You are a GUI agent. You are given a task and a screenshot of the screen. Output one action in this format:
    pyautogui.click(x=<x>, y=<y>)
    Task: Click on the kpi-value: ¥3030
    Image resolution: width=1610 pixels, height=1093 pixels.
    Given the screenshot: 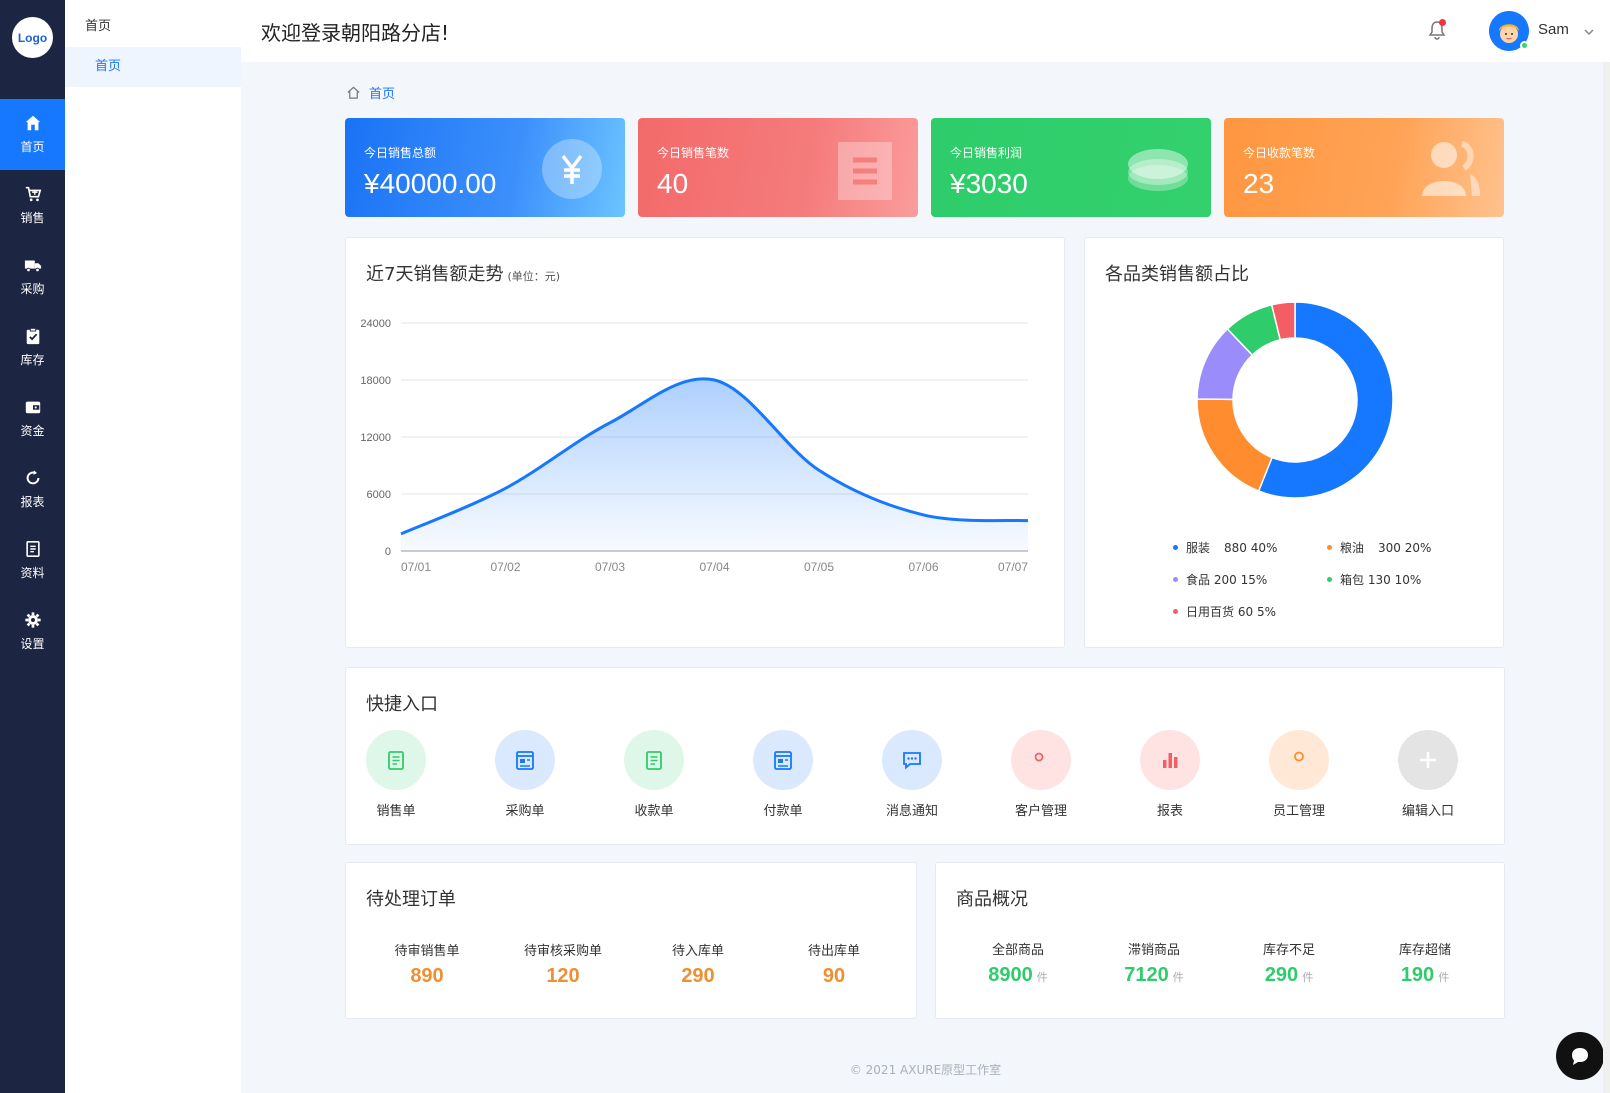 What is the action you would take?
    pyautogui.click(x=989, y=183)
    